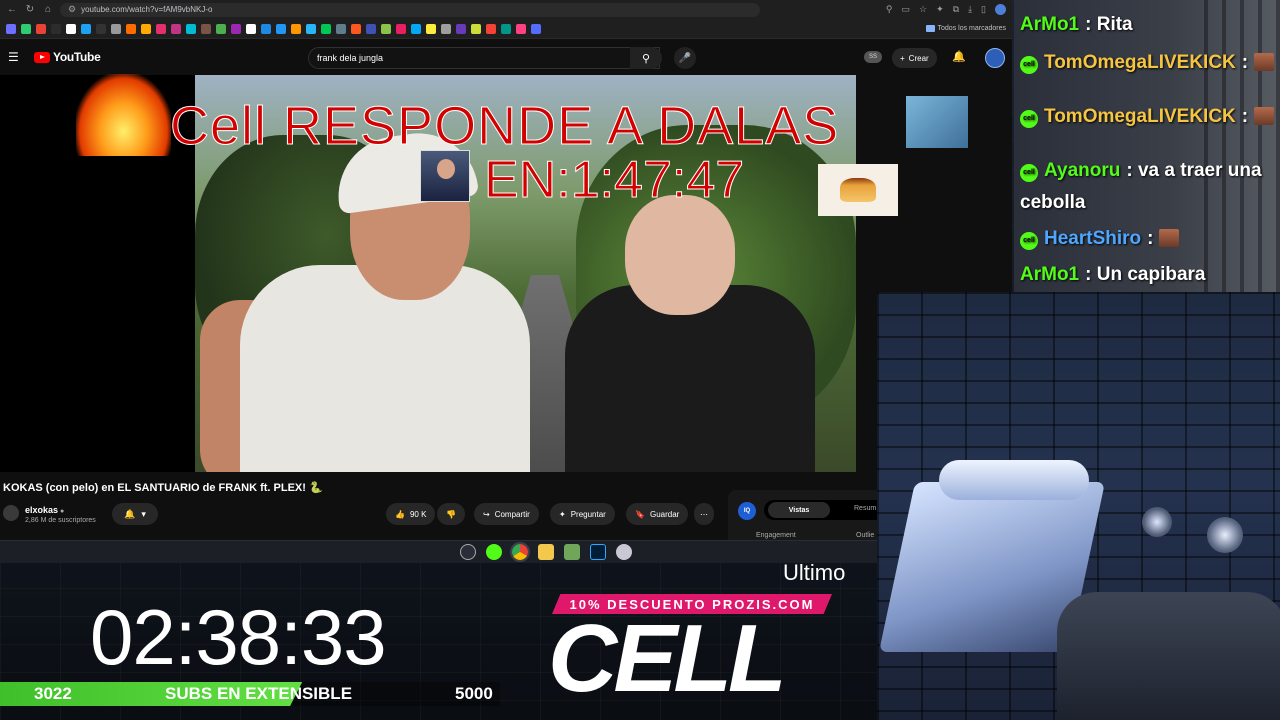 Image resolution: width=1280 pixels, height=720 pixels. What do you see at coordinates (72, 9) in the screenshot?
I see `site-info-icon: ⚙` at bounding box center [72, 9].